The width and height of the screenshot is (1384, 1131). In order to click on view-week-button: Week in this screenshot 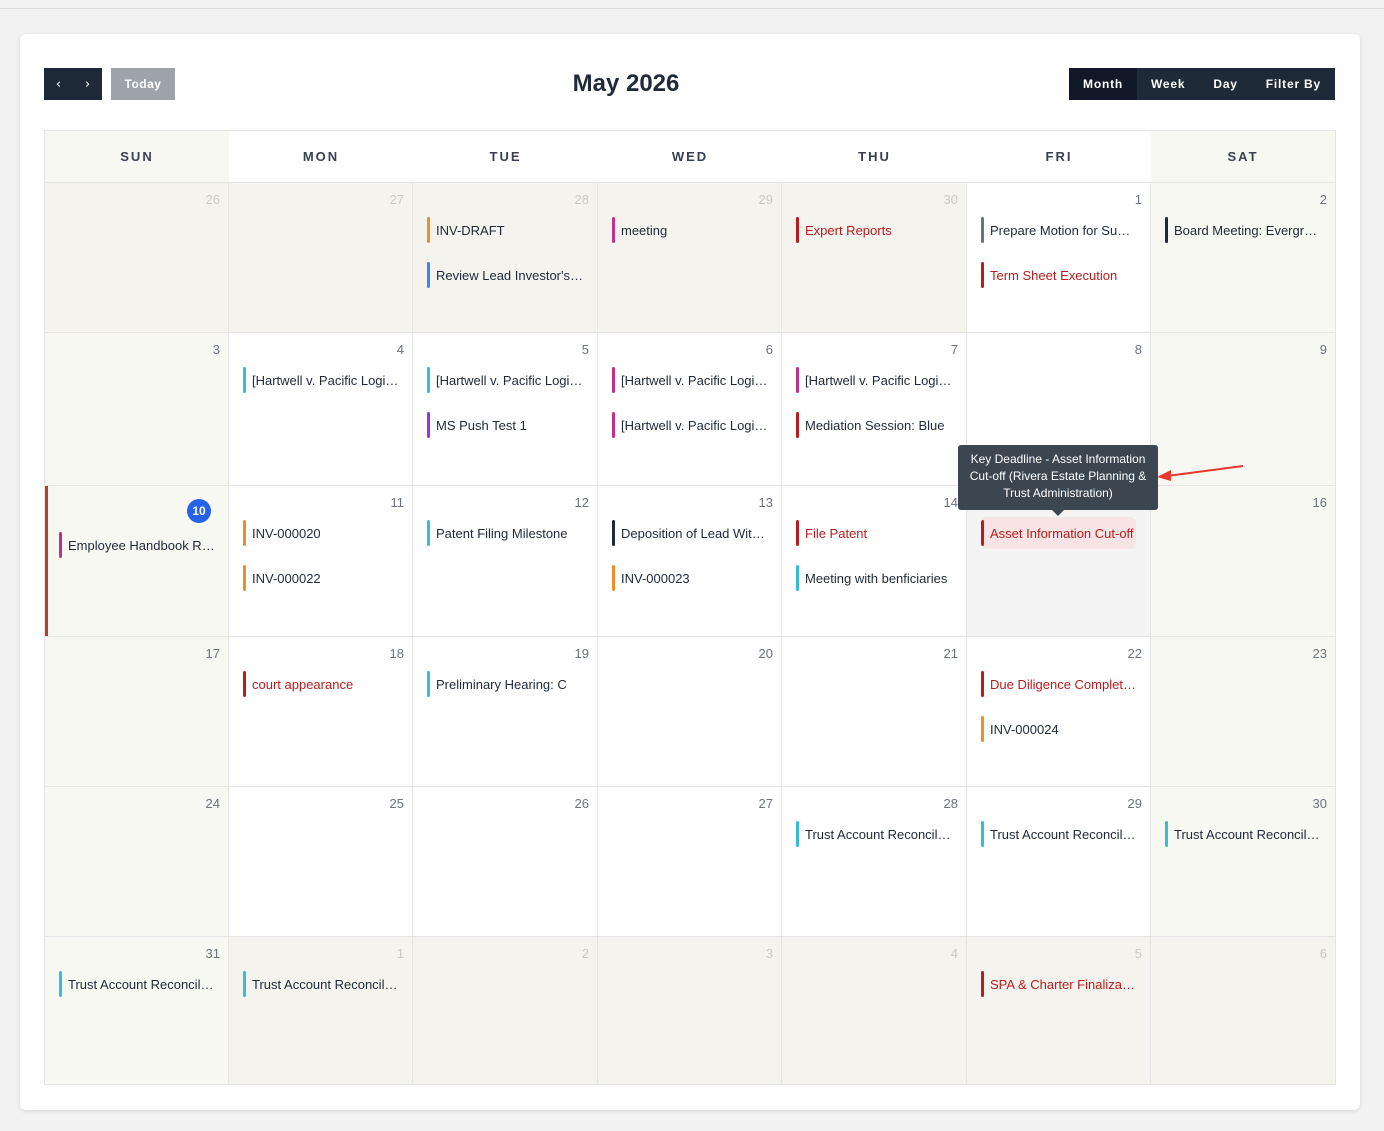, I will do `click(1168, 84)`.